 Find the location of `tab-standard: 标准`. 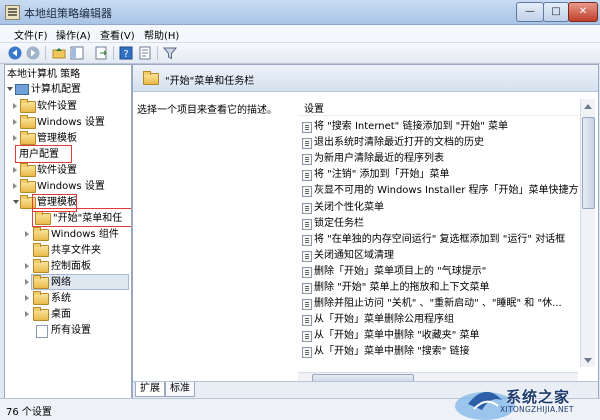

tab-standard: 标准 is located at coordinates (180, 389).